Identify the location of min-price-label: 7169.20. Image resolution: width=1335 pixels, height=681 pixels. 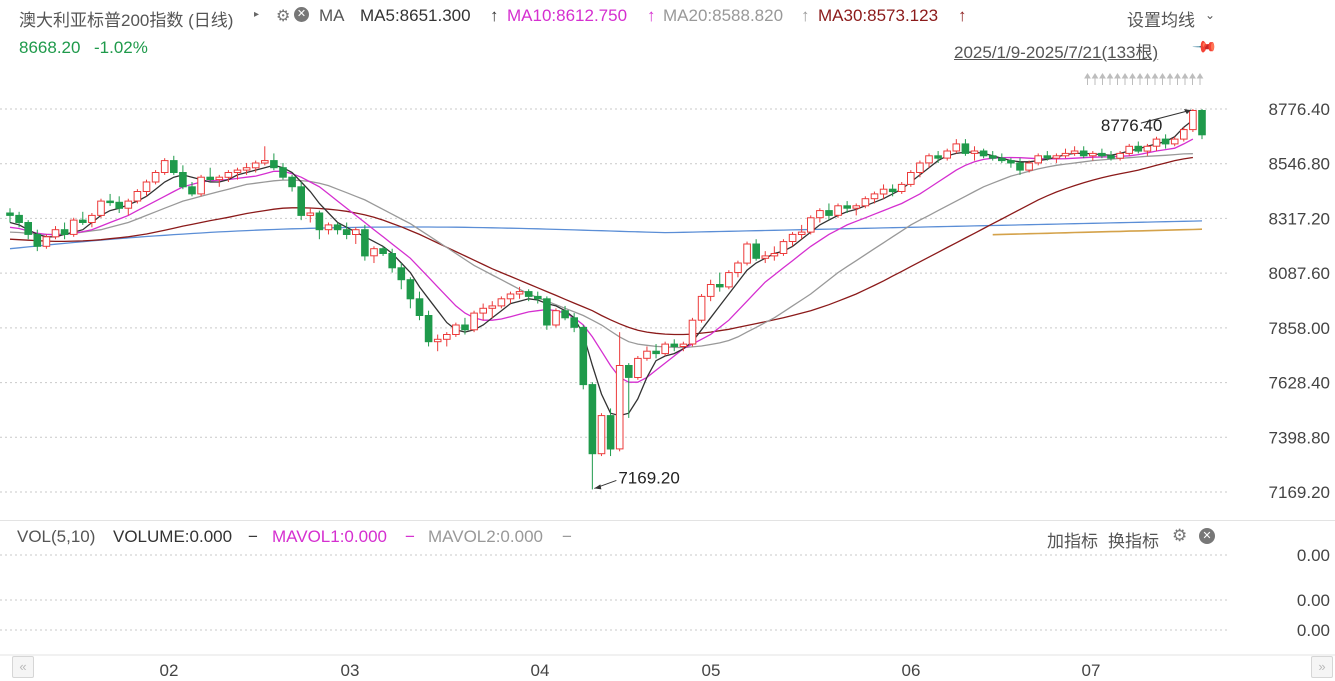
(648, 477).